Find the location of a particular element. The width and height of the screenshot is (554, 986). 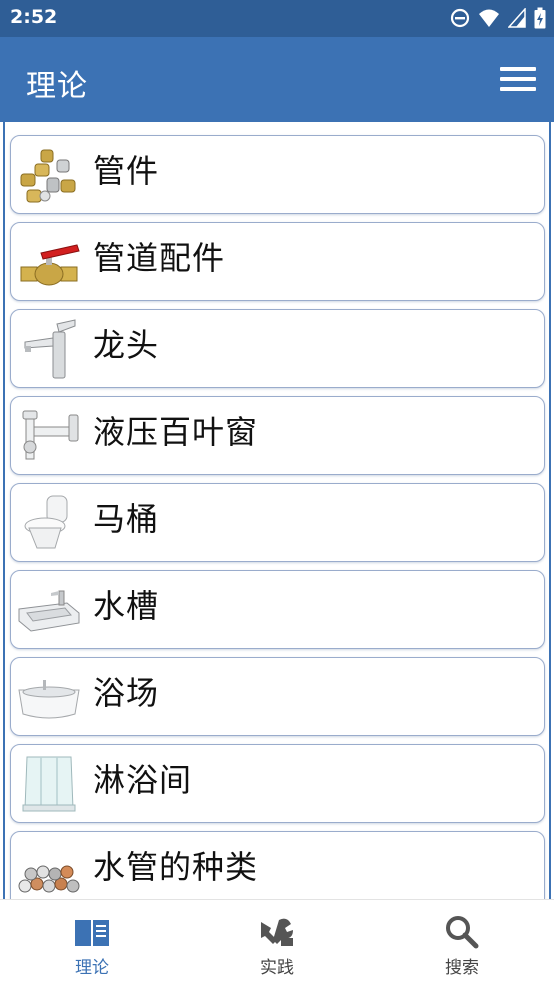

book-icon is located at coordinates (92, 933).